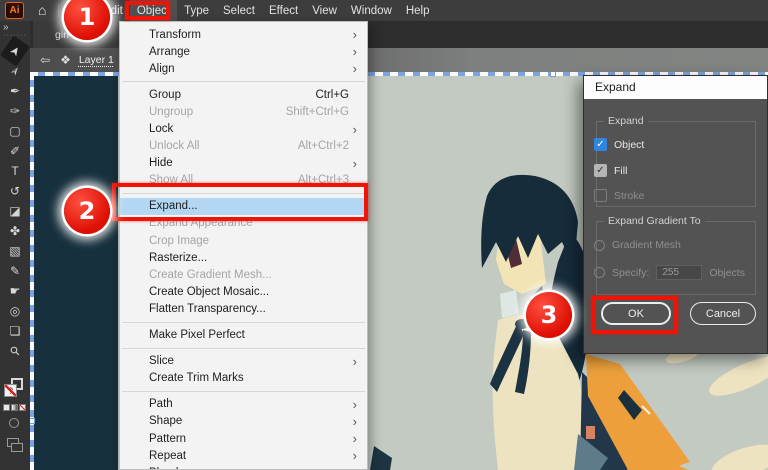 The height and width of the screenshot is (470, 768). Describe the element at coordinates (6, 407) in the screenshot. I see `color-button` at that location.